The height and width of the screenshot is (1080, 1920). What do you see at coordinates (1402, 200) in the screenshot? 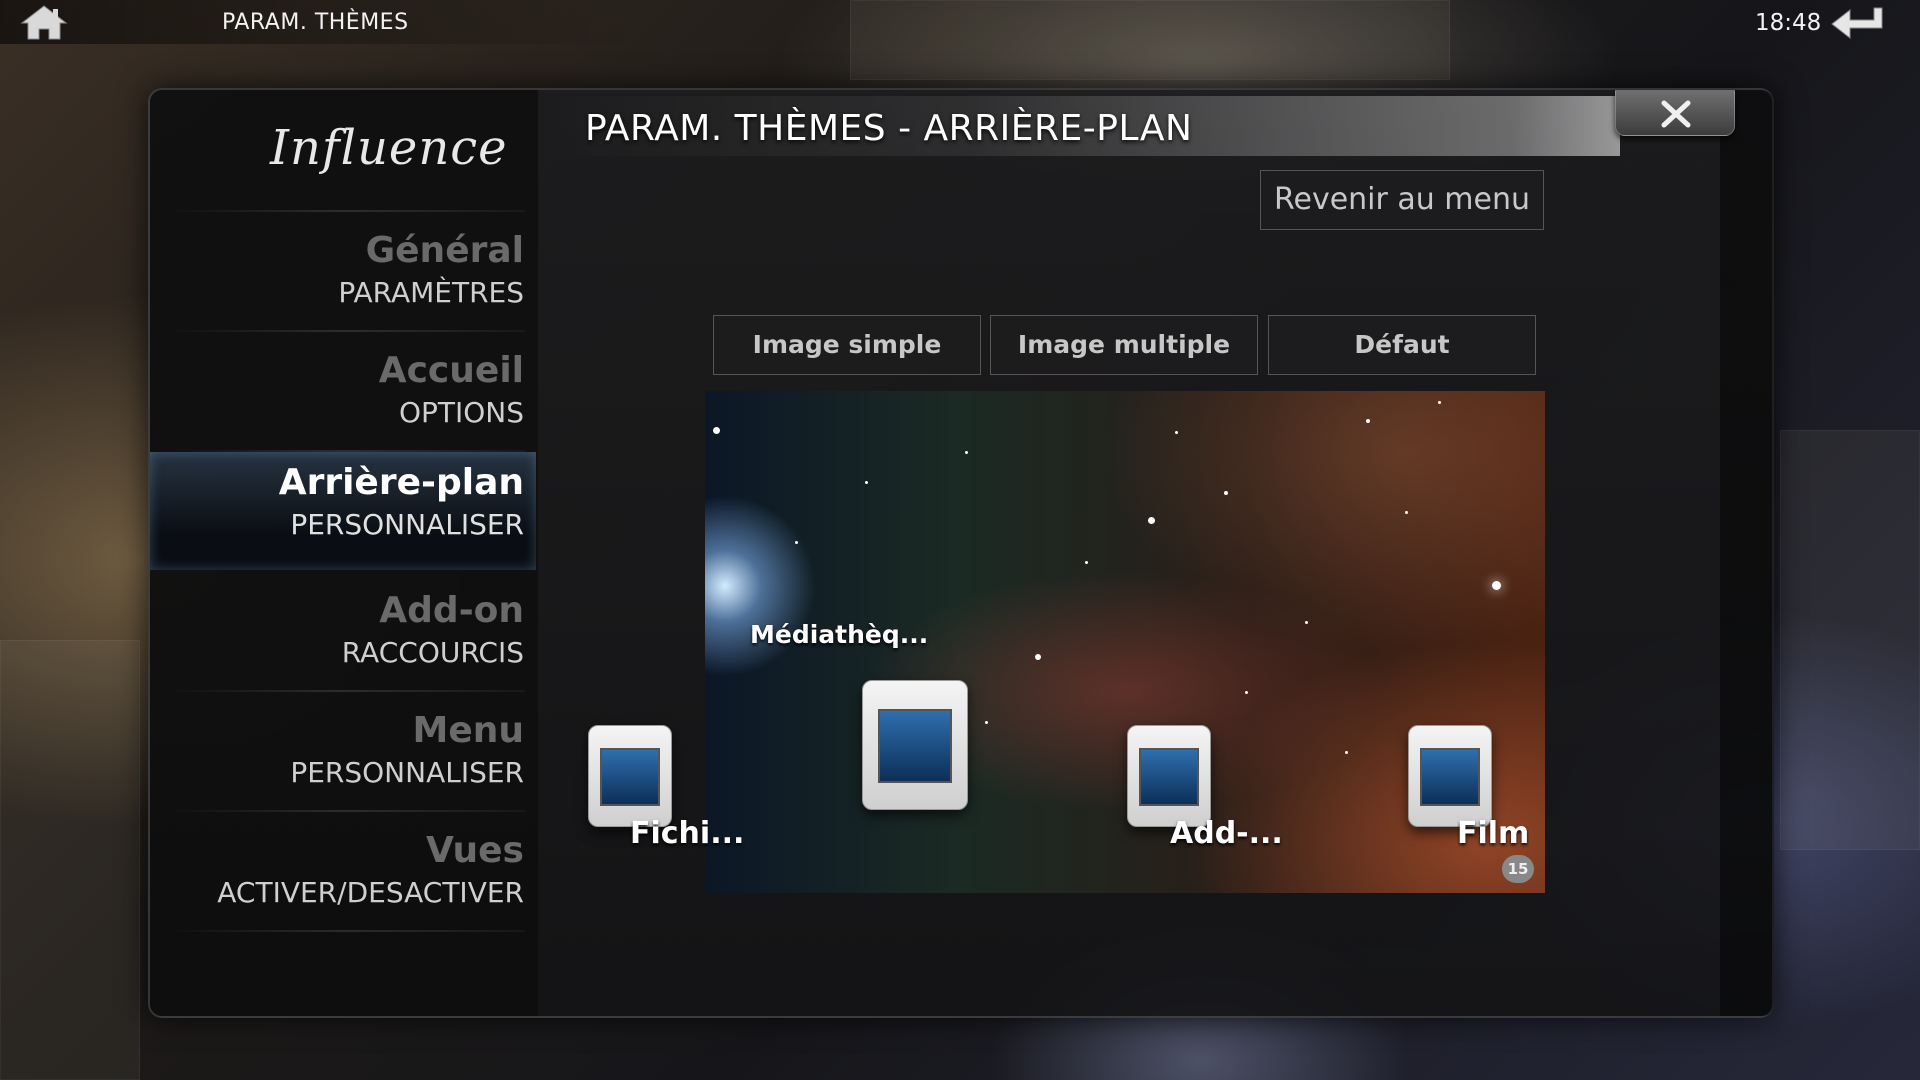
I see `return-to-menu-button: Revenir au menu` at bounding box center [1402, 200].